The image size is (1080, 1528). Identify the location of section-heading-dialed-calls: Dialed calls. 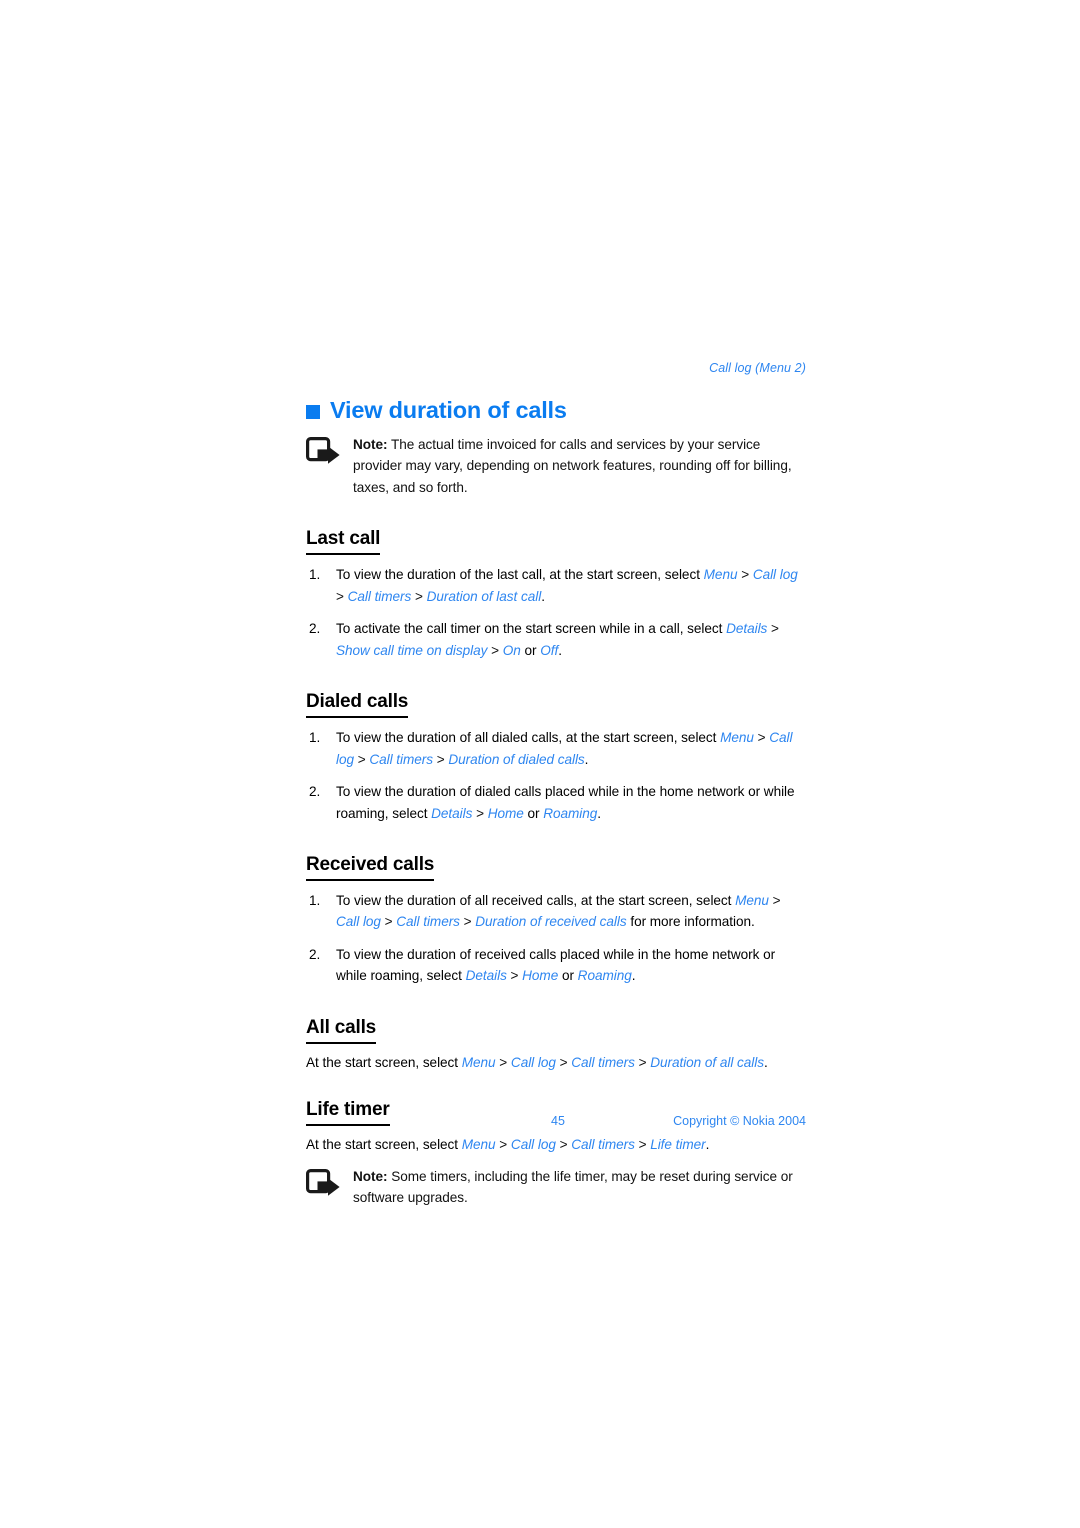
(357, 705).